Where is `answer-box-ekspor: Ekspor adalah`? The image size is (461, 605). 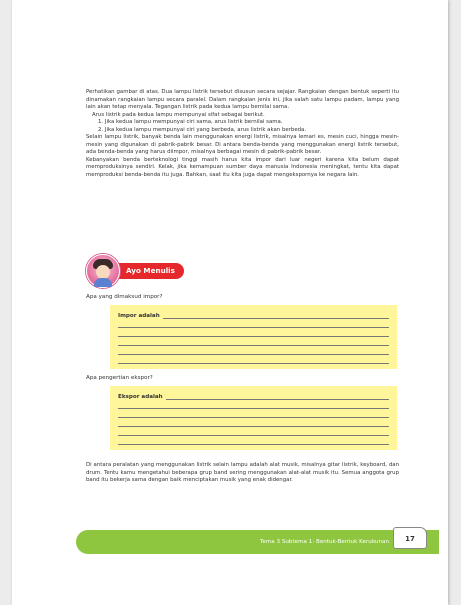
answer-box-ekspor: Ekspor adalah is located at coordinates (253, 418).